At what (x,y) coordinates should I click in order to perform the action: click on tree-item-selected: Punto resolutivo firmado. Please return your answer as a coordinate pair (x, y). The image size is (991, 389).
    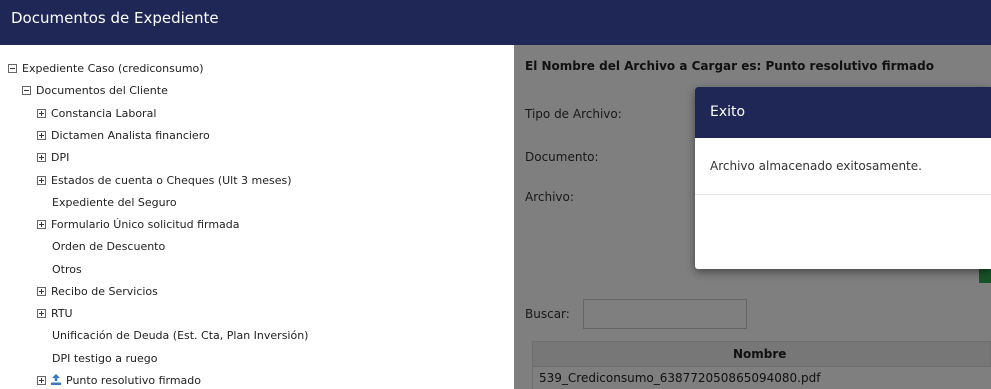
    Looking at the image, I should click on (119, 381).